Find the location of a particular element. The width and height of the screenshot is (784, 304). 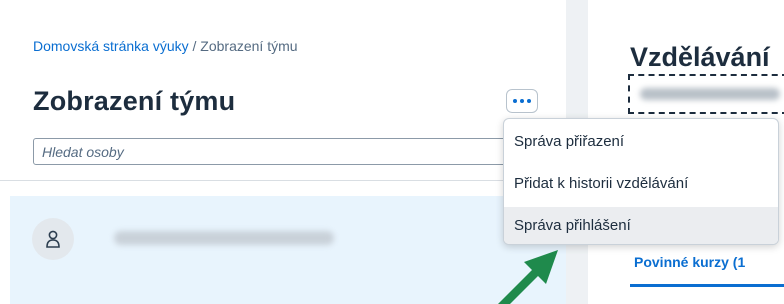

detail-title: Vzdělávání is located at coordinates (700, 57).